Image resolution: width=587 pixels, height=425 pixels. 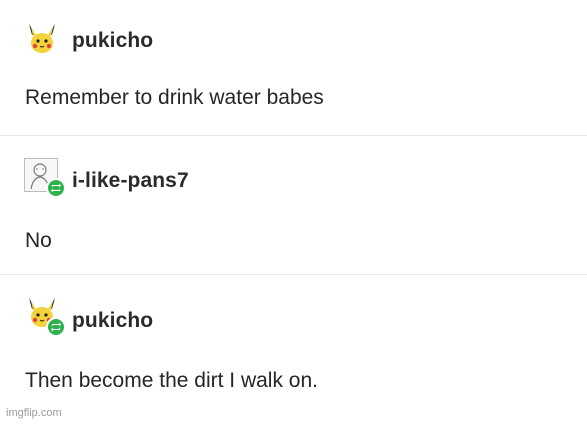 What do you see at coordinates (42, 39) in the screenshot?
I see `pikachu-avatar-icon` at bounding box center [42, 39].